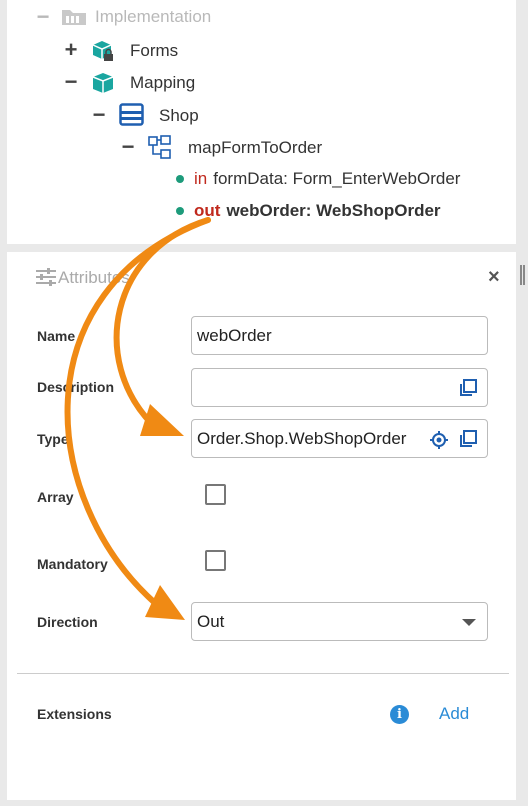 This screenshot has height=806, width=528. Describe the element at coordinates (215, 560) in the screenshot. I see `mandatory-checkbox` at that location.